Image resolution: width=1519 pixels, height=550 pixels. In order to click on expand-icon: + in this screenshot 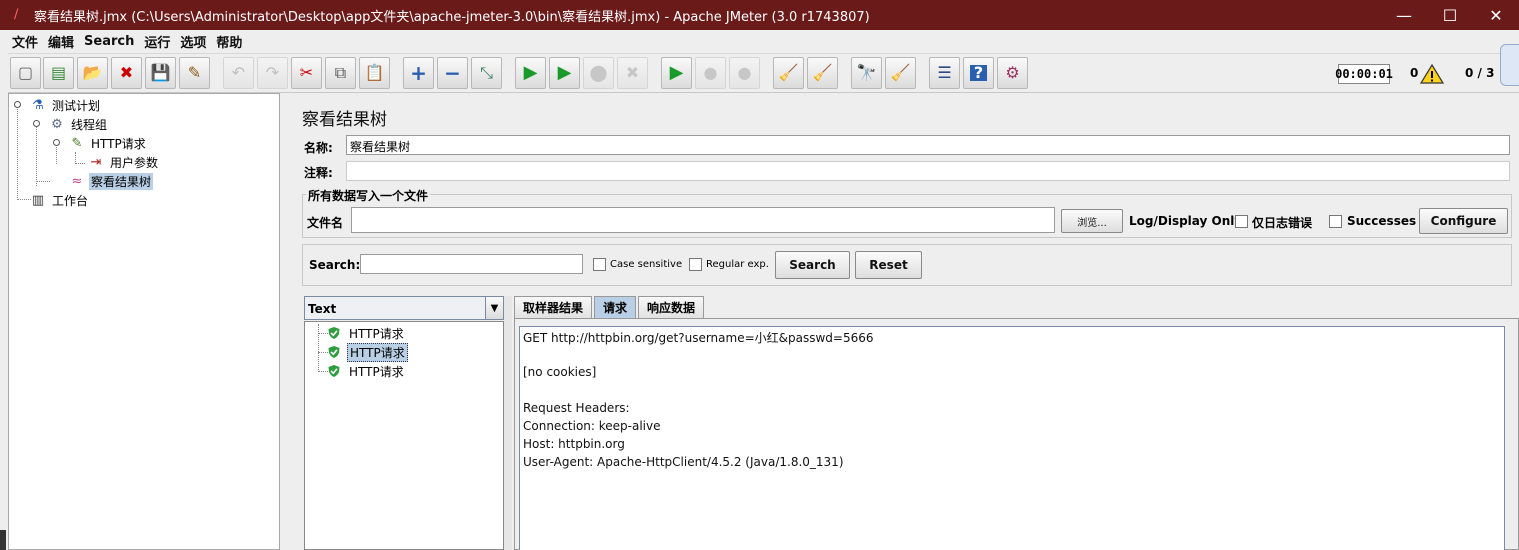, I will do `click(418, 73)`.